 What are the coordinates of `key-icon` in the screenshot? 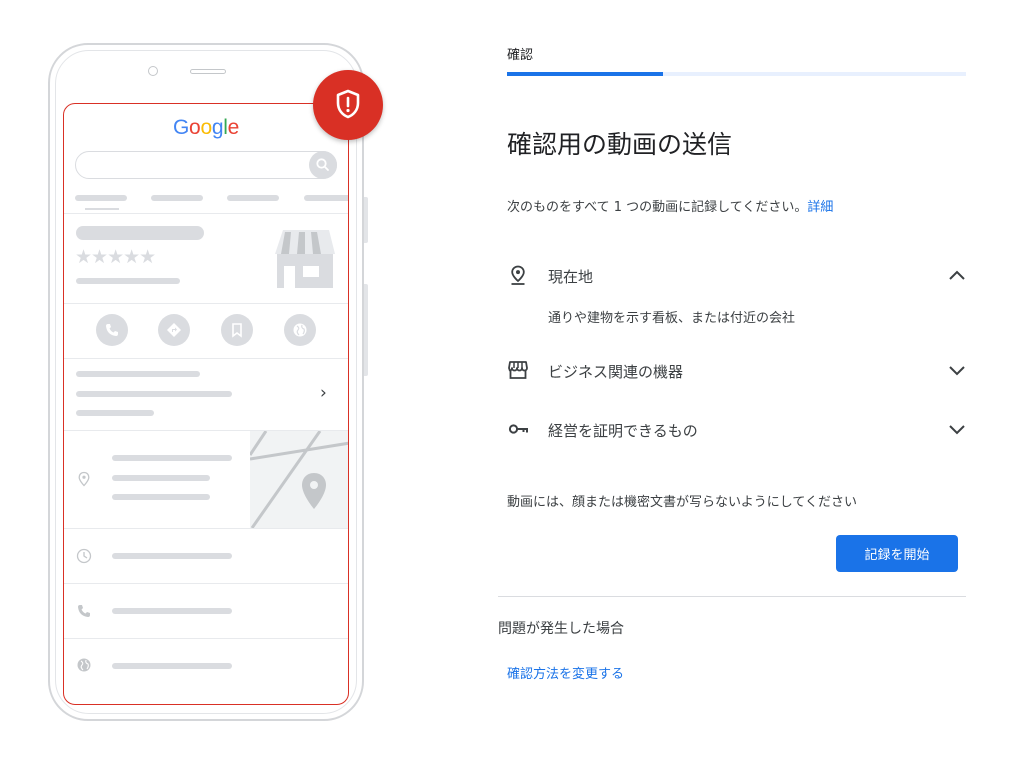 It's located at (518, 429).